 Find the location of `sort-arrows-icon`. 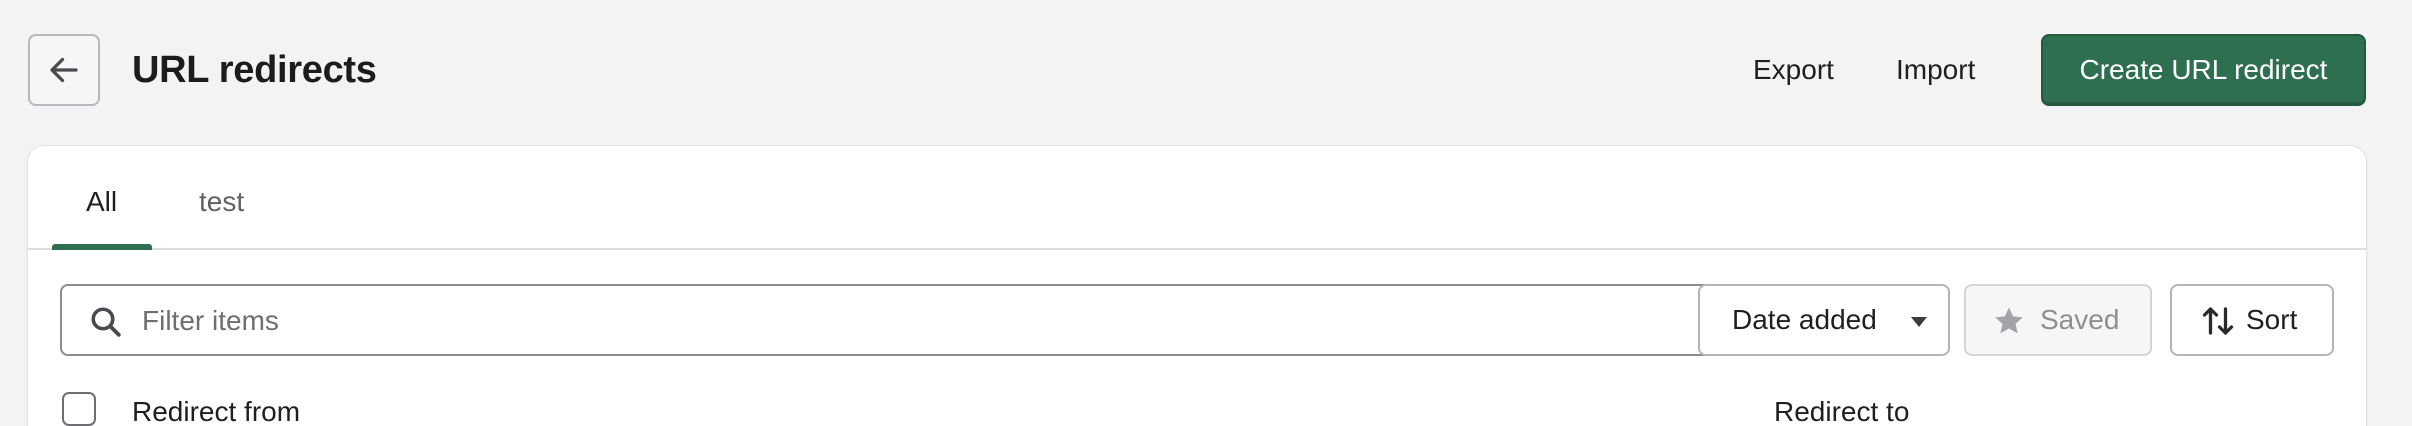

sort-arrows-icon is located at coordinates (2218, 321).